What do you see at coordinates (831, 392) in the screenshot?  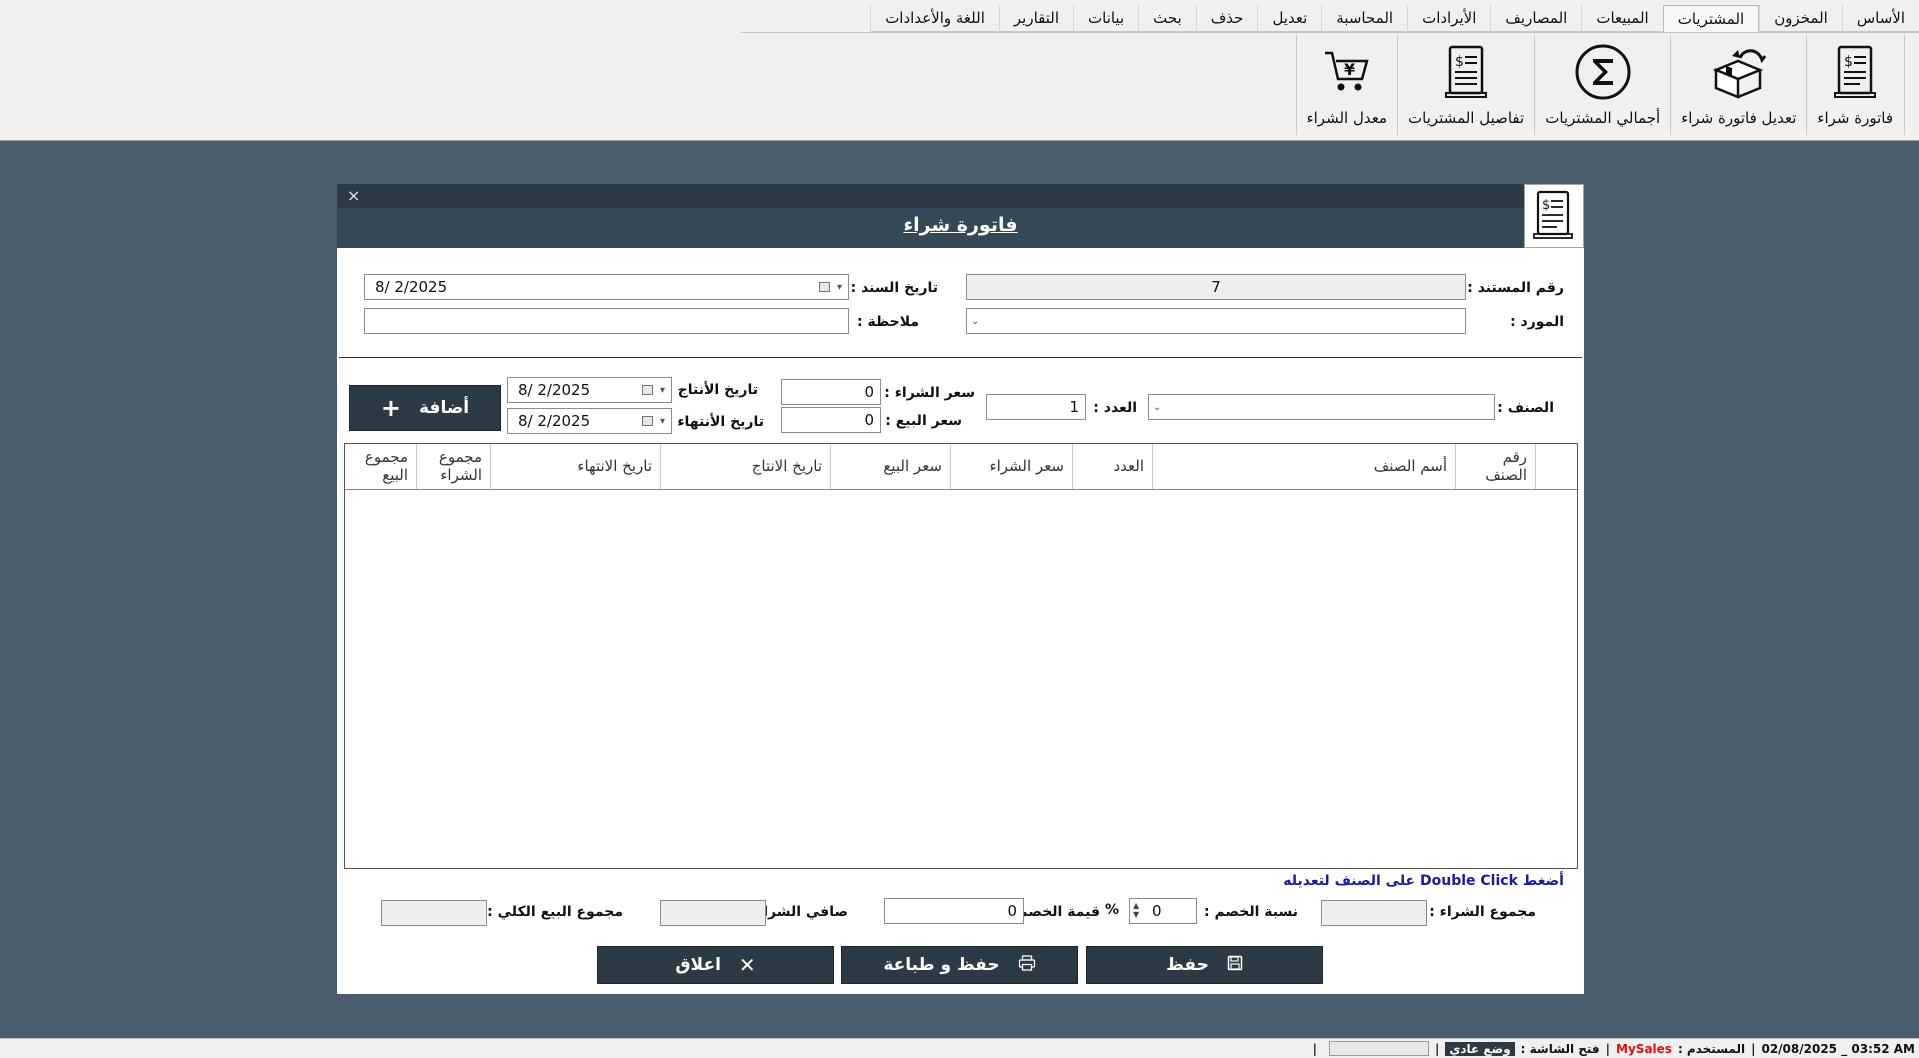 I see `purchase-price-field: 0` at bounding box center [831, 392].